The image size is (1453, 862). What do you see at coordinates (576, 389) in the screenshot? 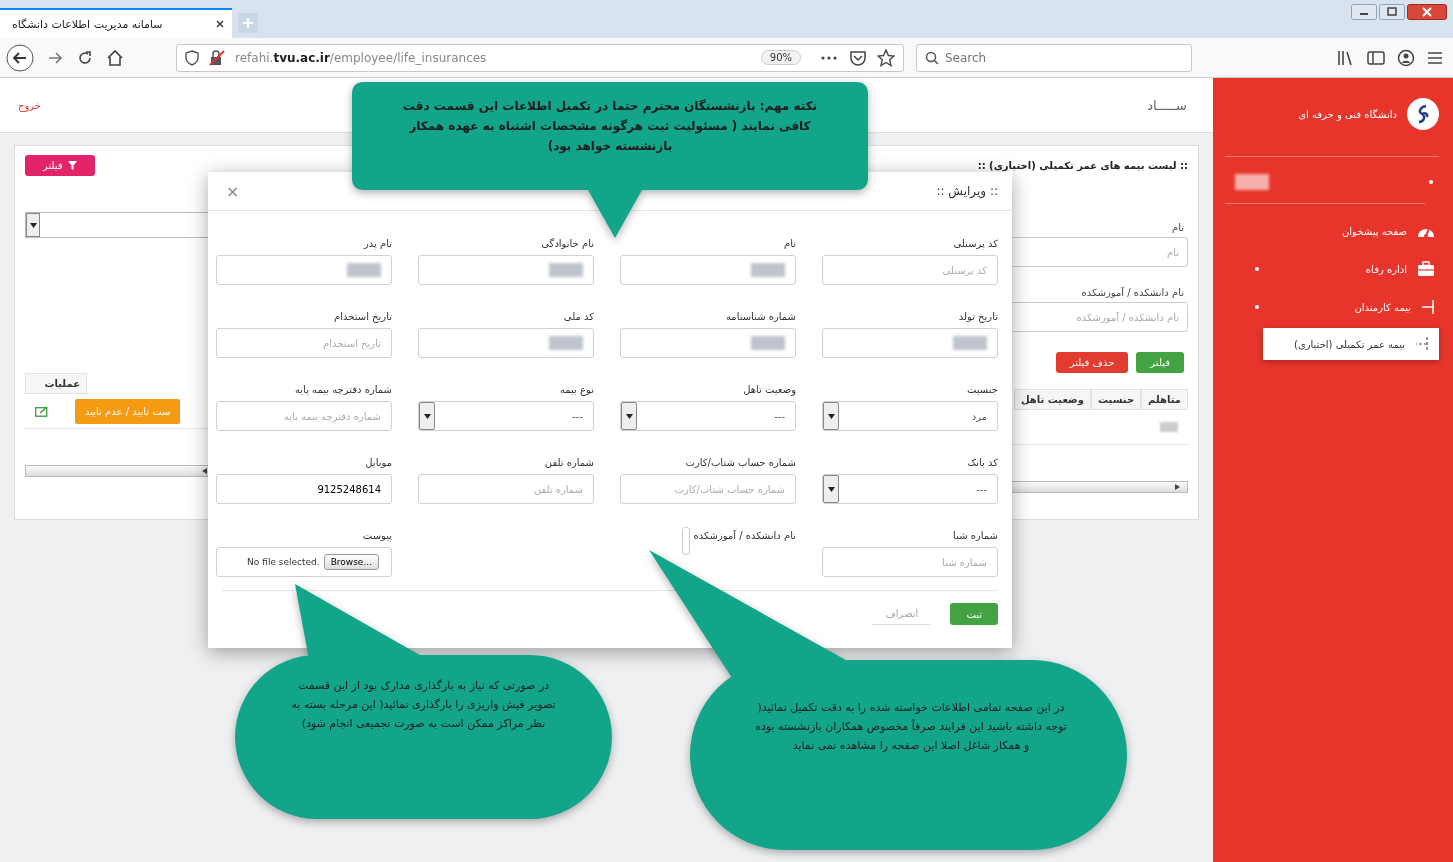
I see `field-label: نوع بیمه` at bounding box center [576, 389].